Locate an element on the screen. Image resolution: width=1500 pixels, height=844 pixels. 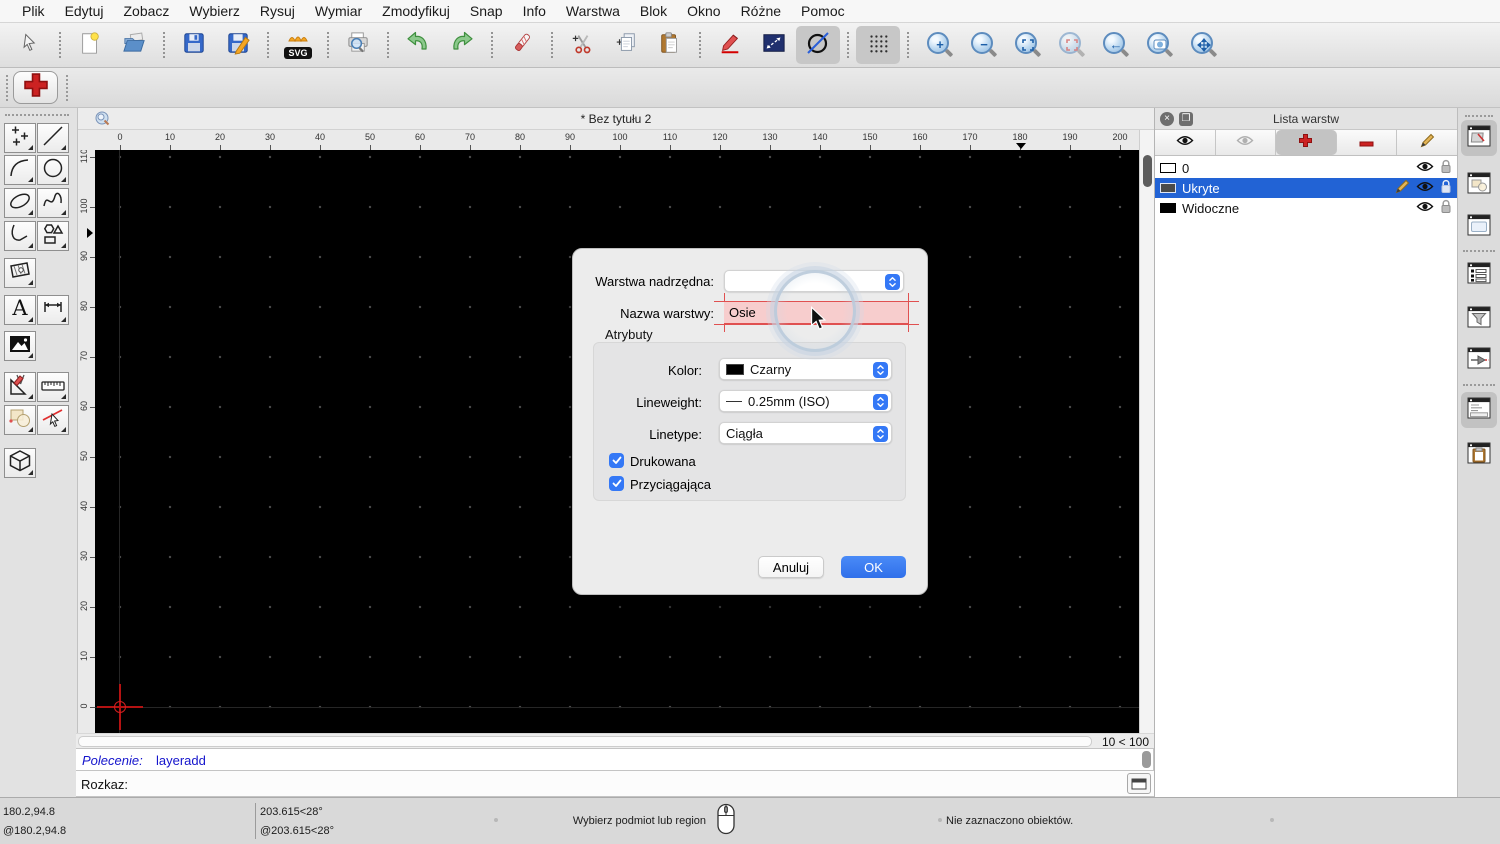
zoom-selection-button is located at coordinates (1070, 45).